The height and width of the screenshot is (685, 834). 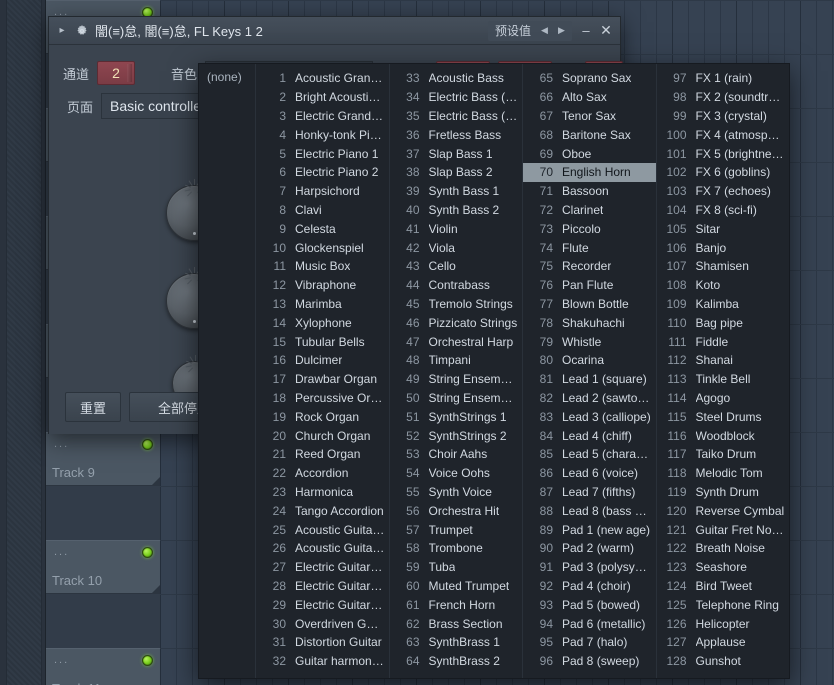 What do you see at coordinates (322, 661) in the screenshot?
I see `patch-item: 32 Guitar harmonics` at bounding box center [322, 661].